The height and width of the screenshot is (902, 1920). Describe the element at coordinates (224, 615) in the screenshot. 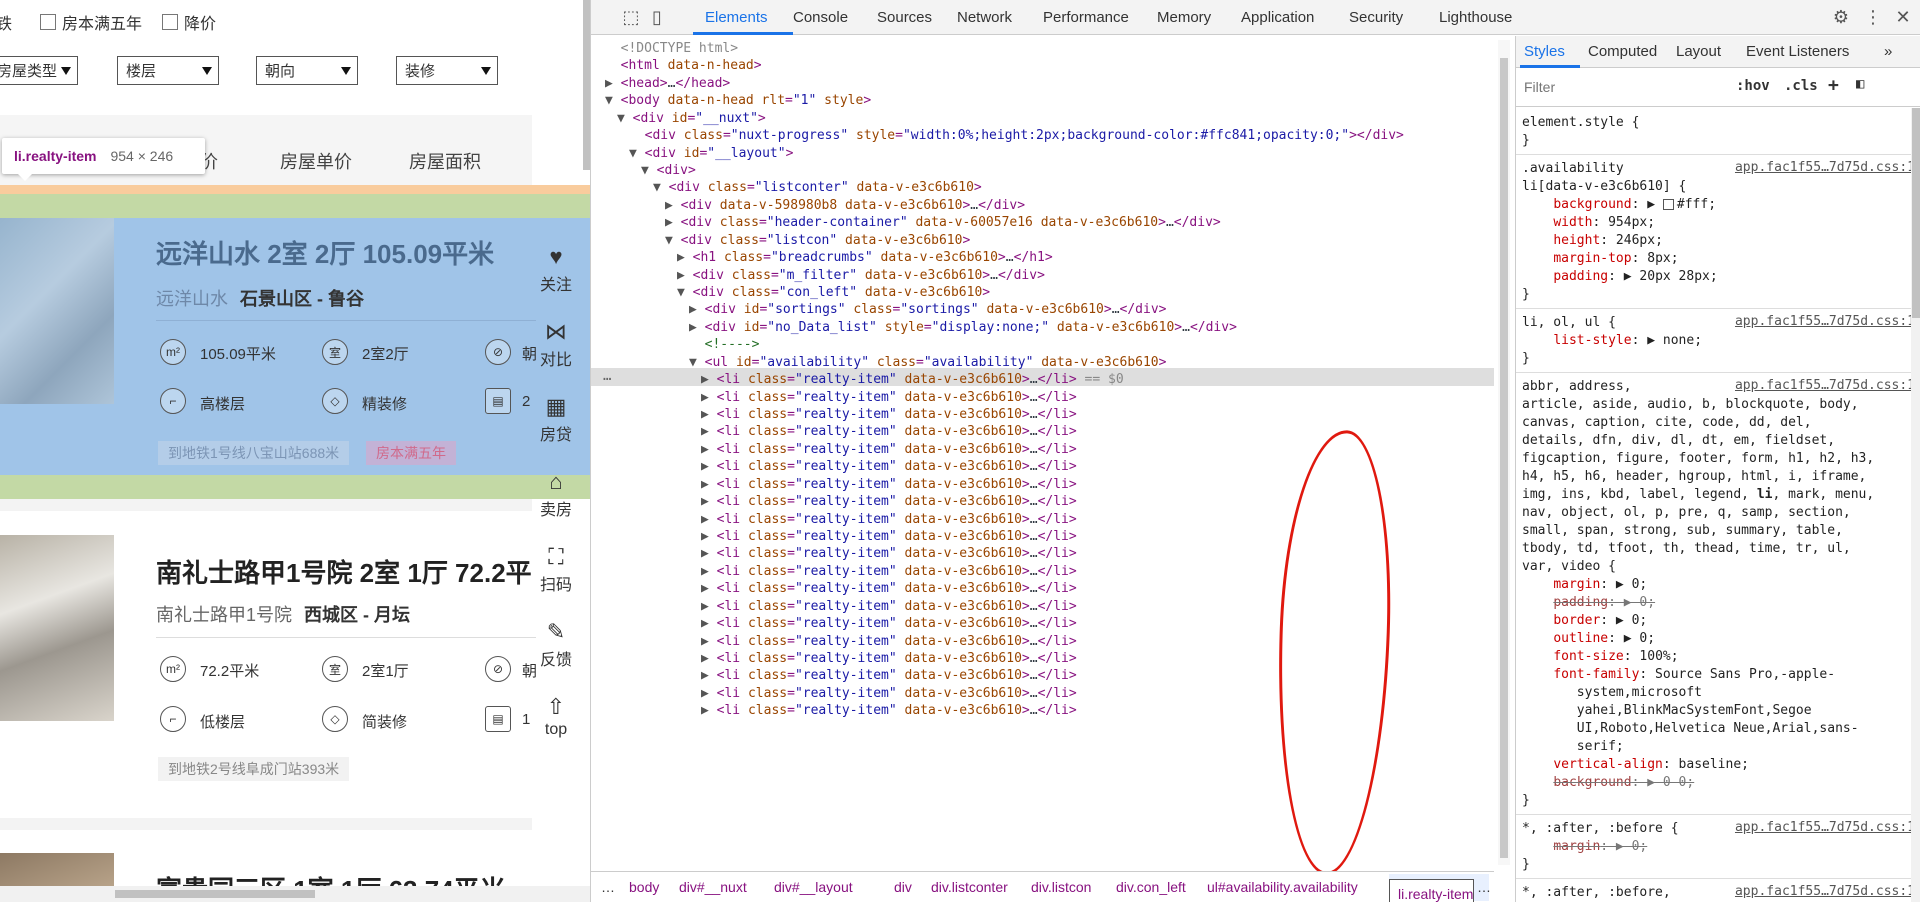

I see `listing-community: 南礼士路甲1号院` at that location.